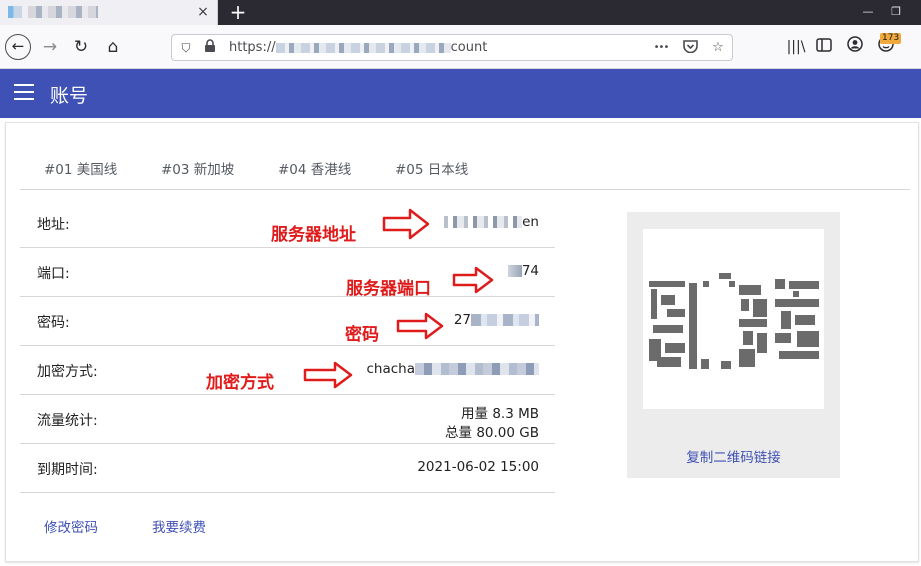 This screenshot has width=921, height=566. Describe the element at coordinates (514, 271) in the screenshot. I see `port-redacted` at that location.